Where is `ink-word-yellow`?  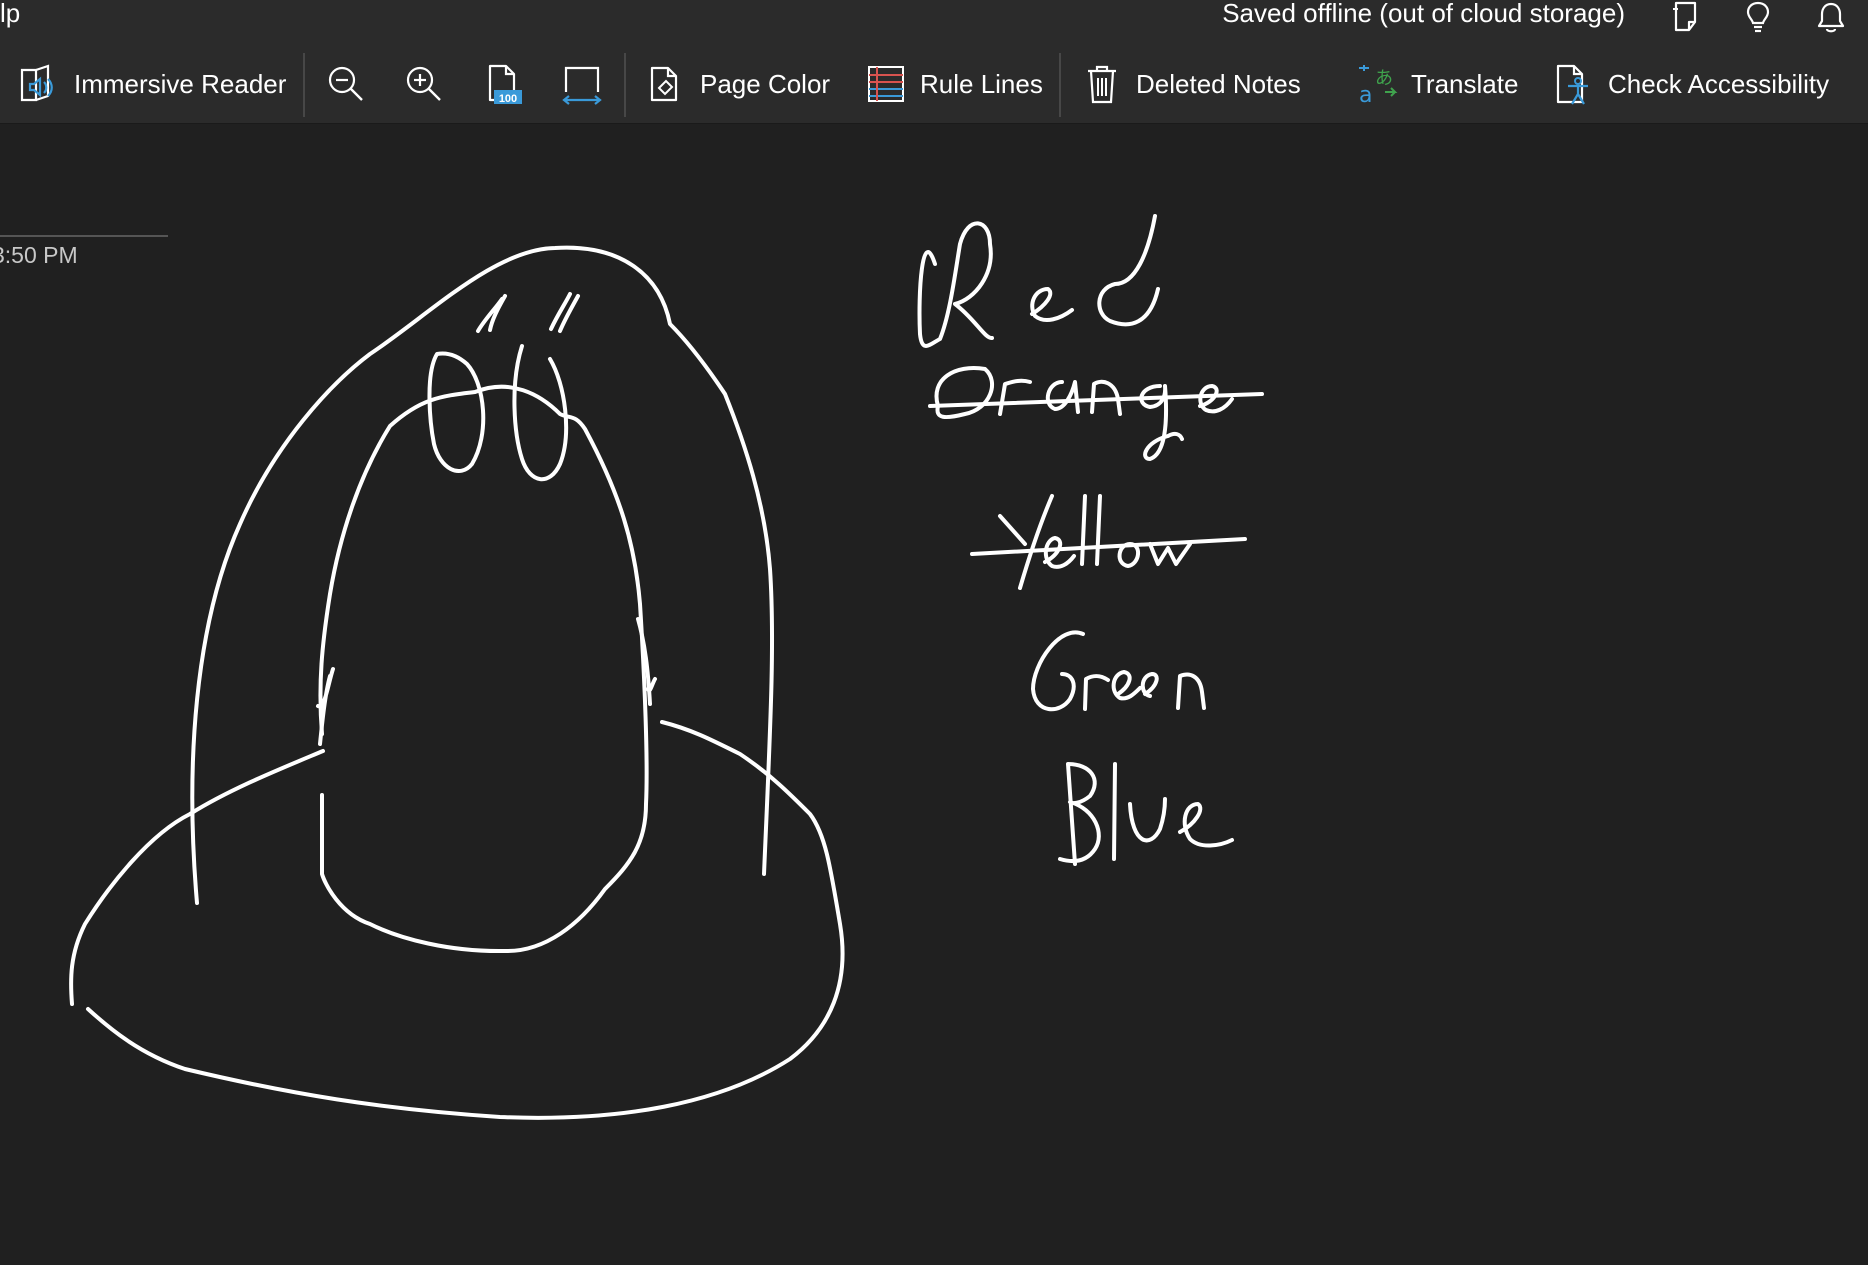 ink-word-yellow is located at coordinates (1108, 542).